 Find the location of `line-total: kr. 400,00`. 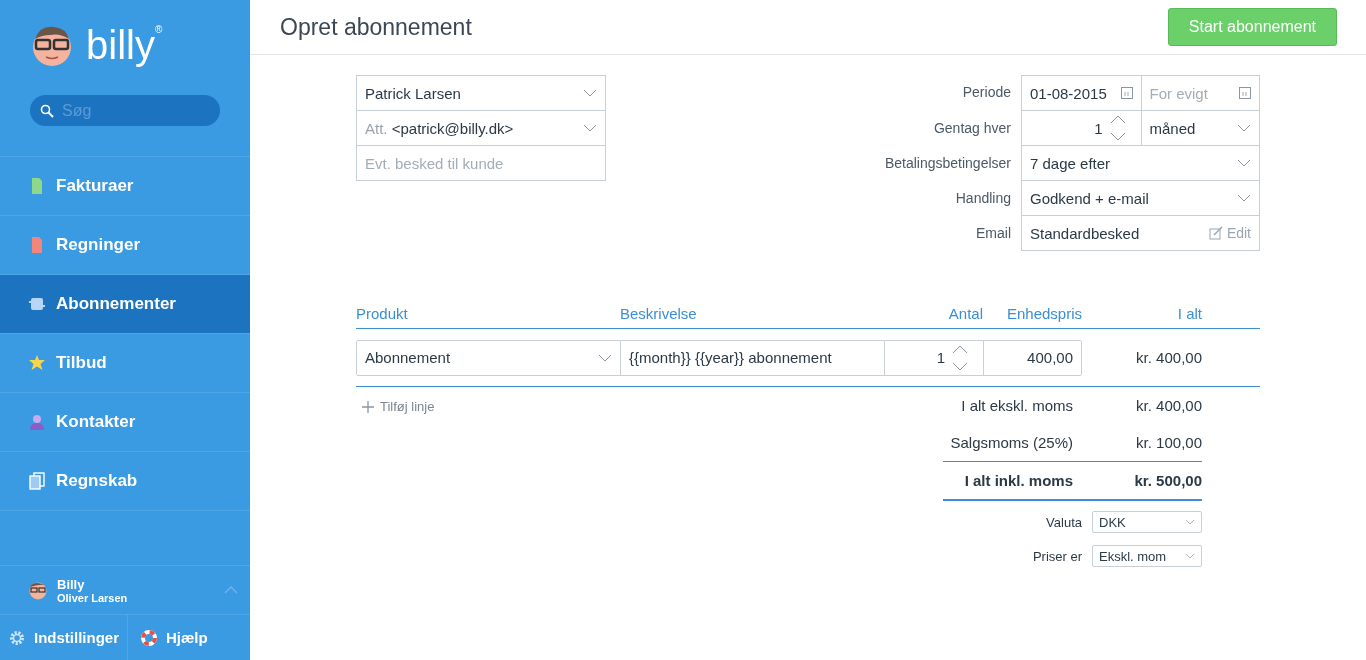

line-total: kr. 400,00 is located at coordinates (1168, 357).